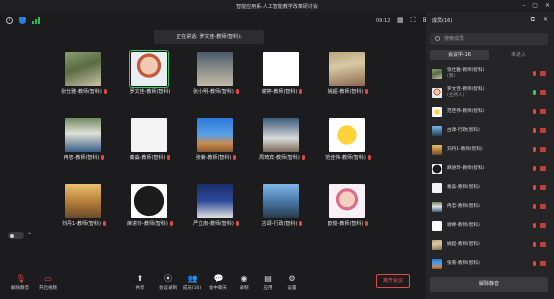 The width and height of the screenshot is (554, 299). Describe the element at coordinates (48, 288) in the screenshot. I see `video-label: 开启视频` at that location.